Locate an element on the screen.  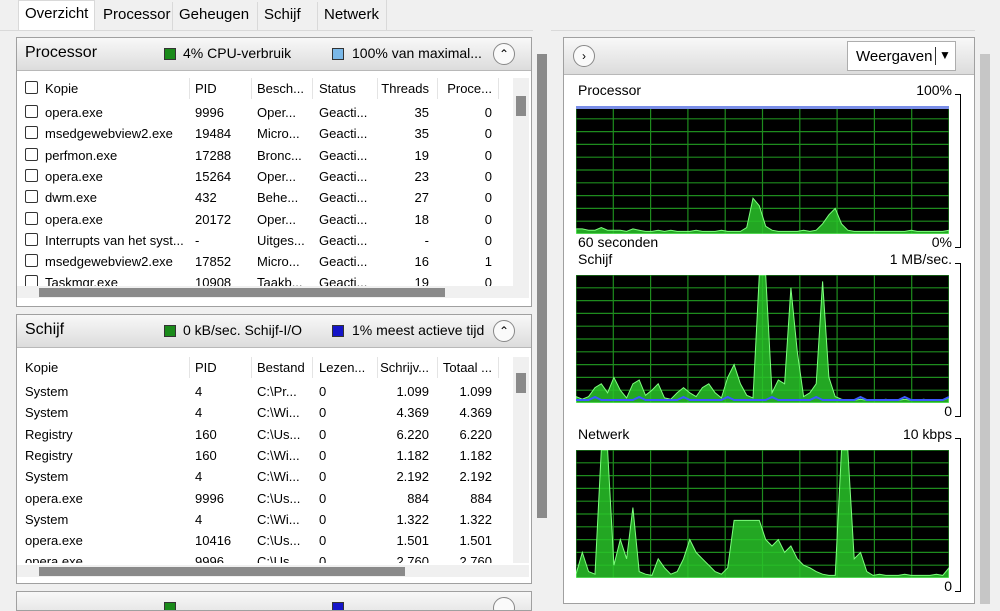
views-dropdown: Weergaven ▼ is located at coordinates (901, 56).